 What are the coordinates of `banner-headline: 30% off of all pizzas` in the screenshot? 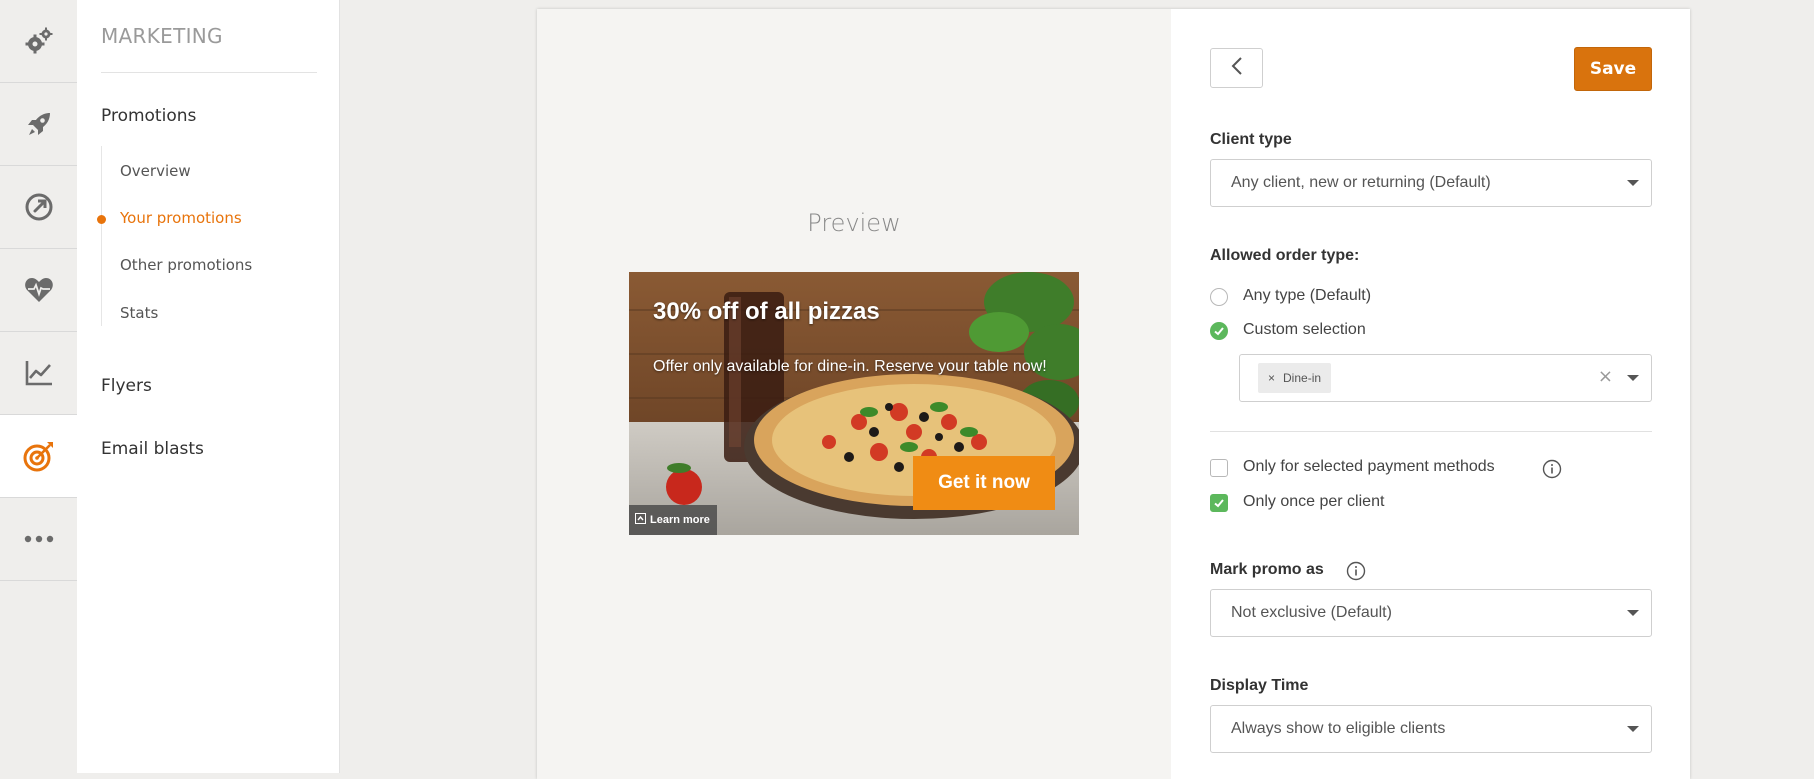 It's located at (766, 311).